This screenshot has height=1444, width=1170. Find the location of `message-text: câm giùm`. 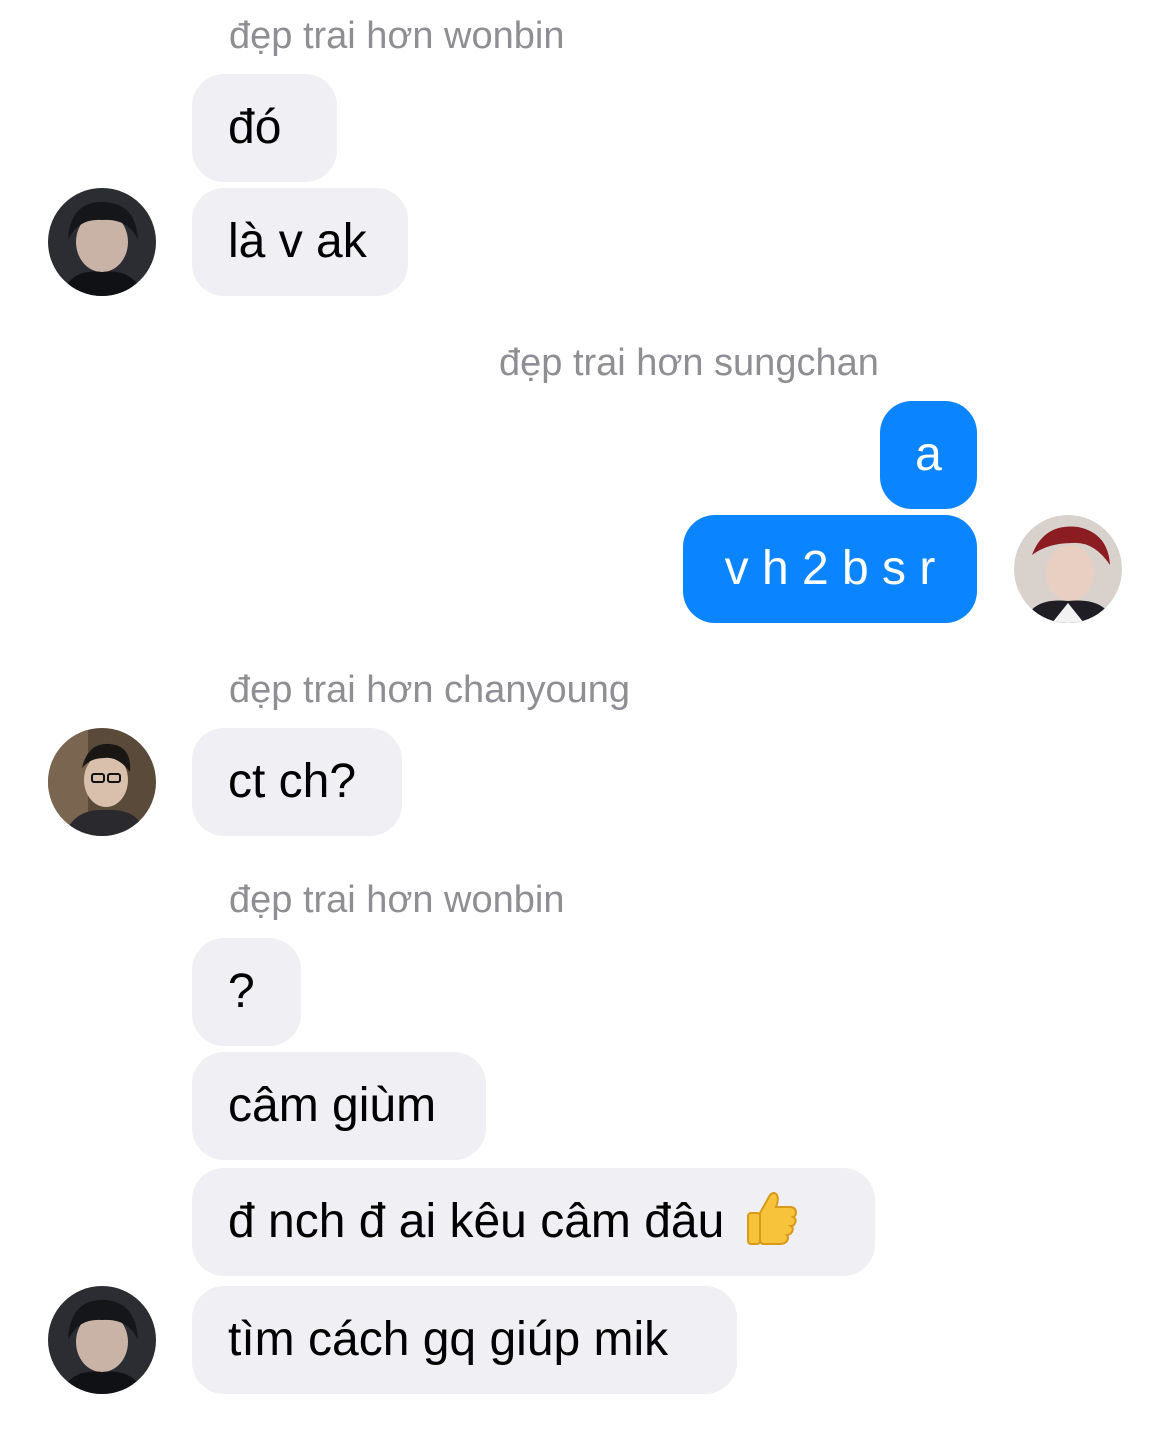

message-text: câm giùm is located at coordinates (332, 1105).